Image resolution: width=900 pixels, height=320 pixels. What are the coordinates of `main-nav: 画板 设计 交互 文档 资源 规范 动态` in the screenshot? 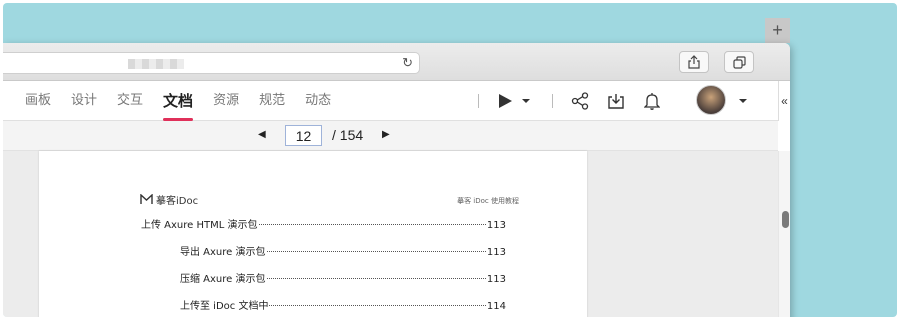 It's located at (178, 101).